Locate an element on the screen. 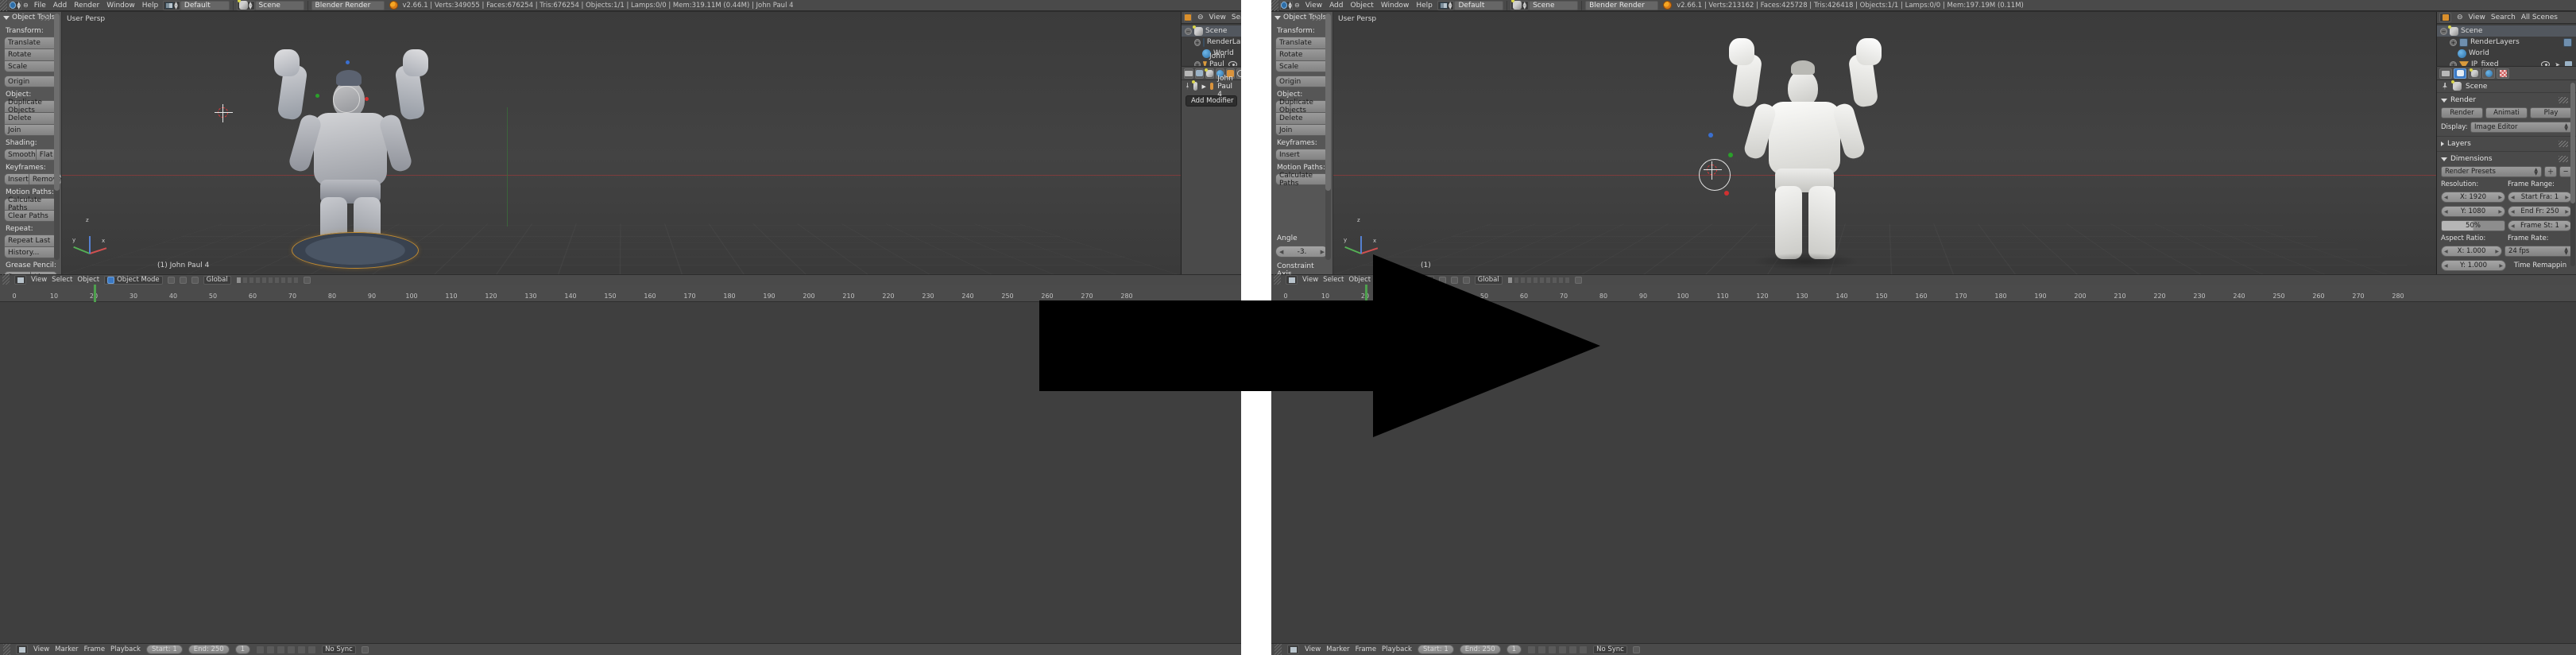 The width and height of the screenshot is (2576, 655). toolshelf-scrollbar-left is located at coordinates (57, 137).